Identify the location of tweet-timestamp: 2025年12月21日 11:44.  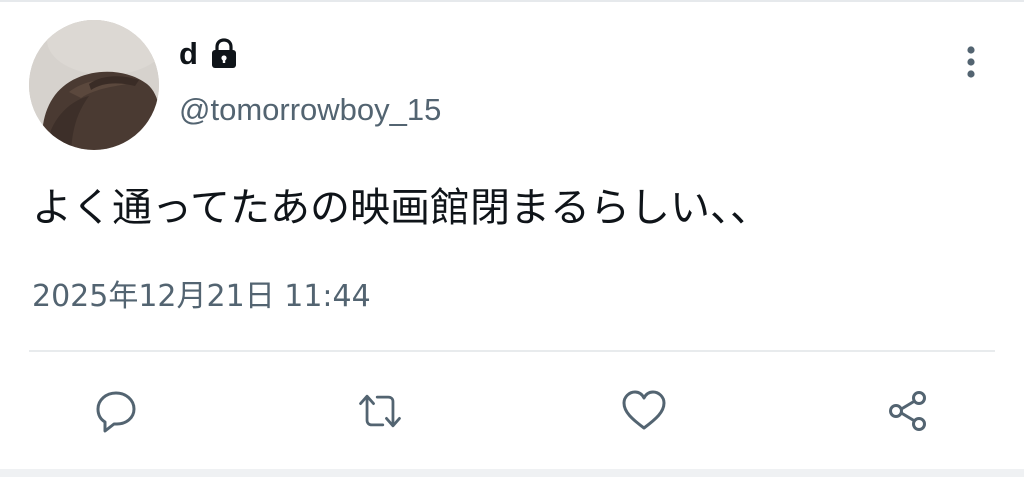
(201, 297).